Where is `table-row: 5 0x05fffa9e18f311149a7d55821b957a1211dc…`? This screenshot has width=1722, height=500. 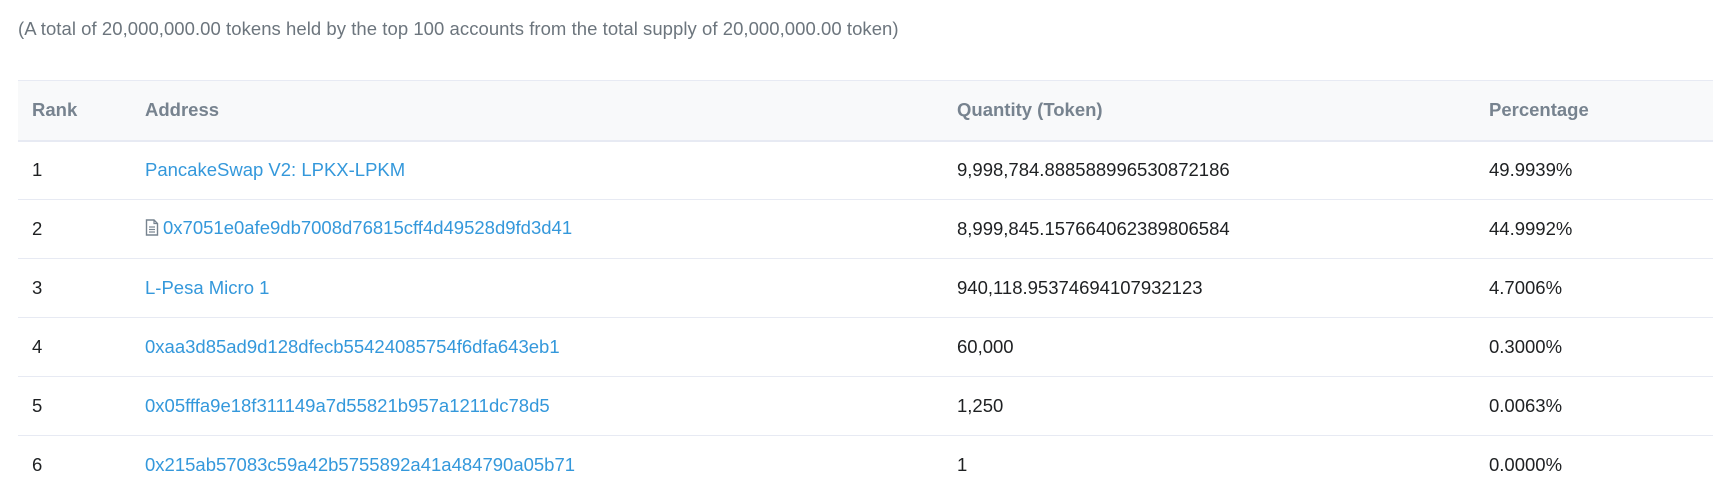
table-row: 5 0x05fffa9e18f311149a7d55821b957a1211dc… is located at coordinates (865, 406).